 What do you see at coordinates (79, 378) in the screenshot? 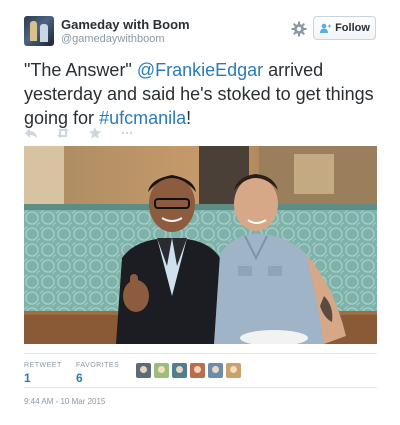
I see `favorites-count: 6` at bounding box center [79, 378].